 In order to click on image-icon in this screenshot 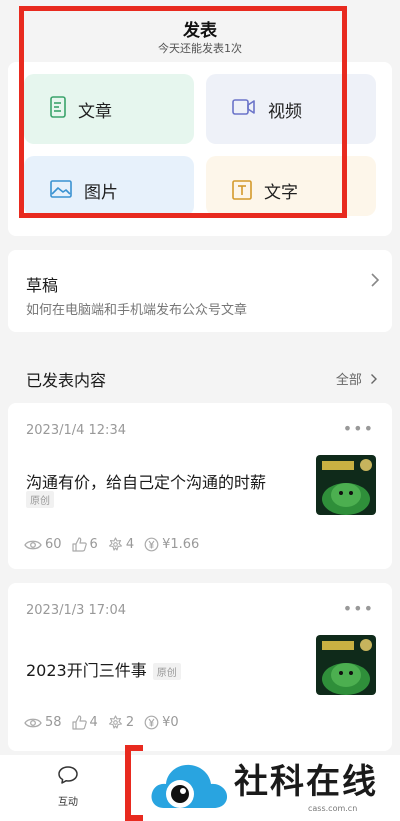, I will do `click(61, 191)`.